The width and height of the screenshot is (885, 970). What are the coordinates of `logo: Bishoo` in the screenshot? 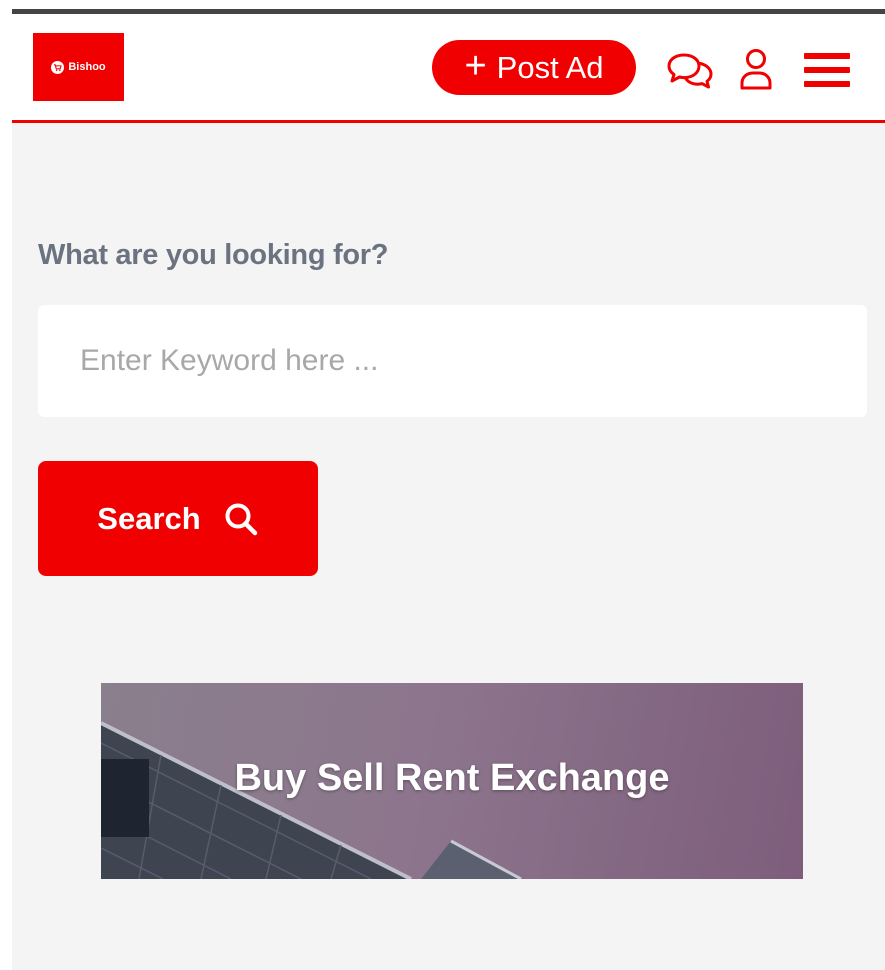 It's located at (78, 67).